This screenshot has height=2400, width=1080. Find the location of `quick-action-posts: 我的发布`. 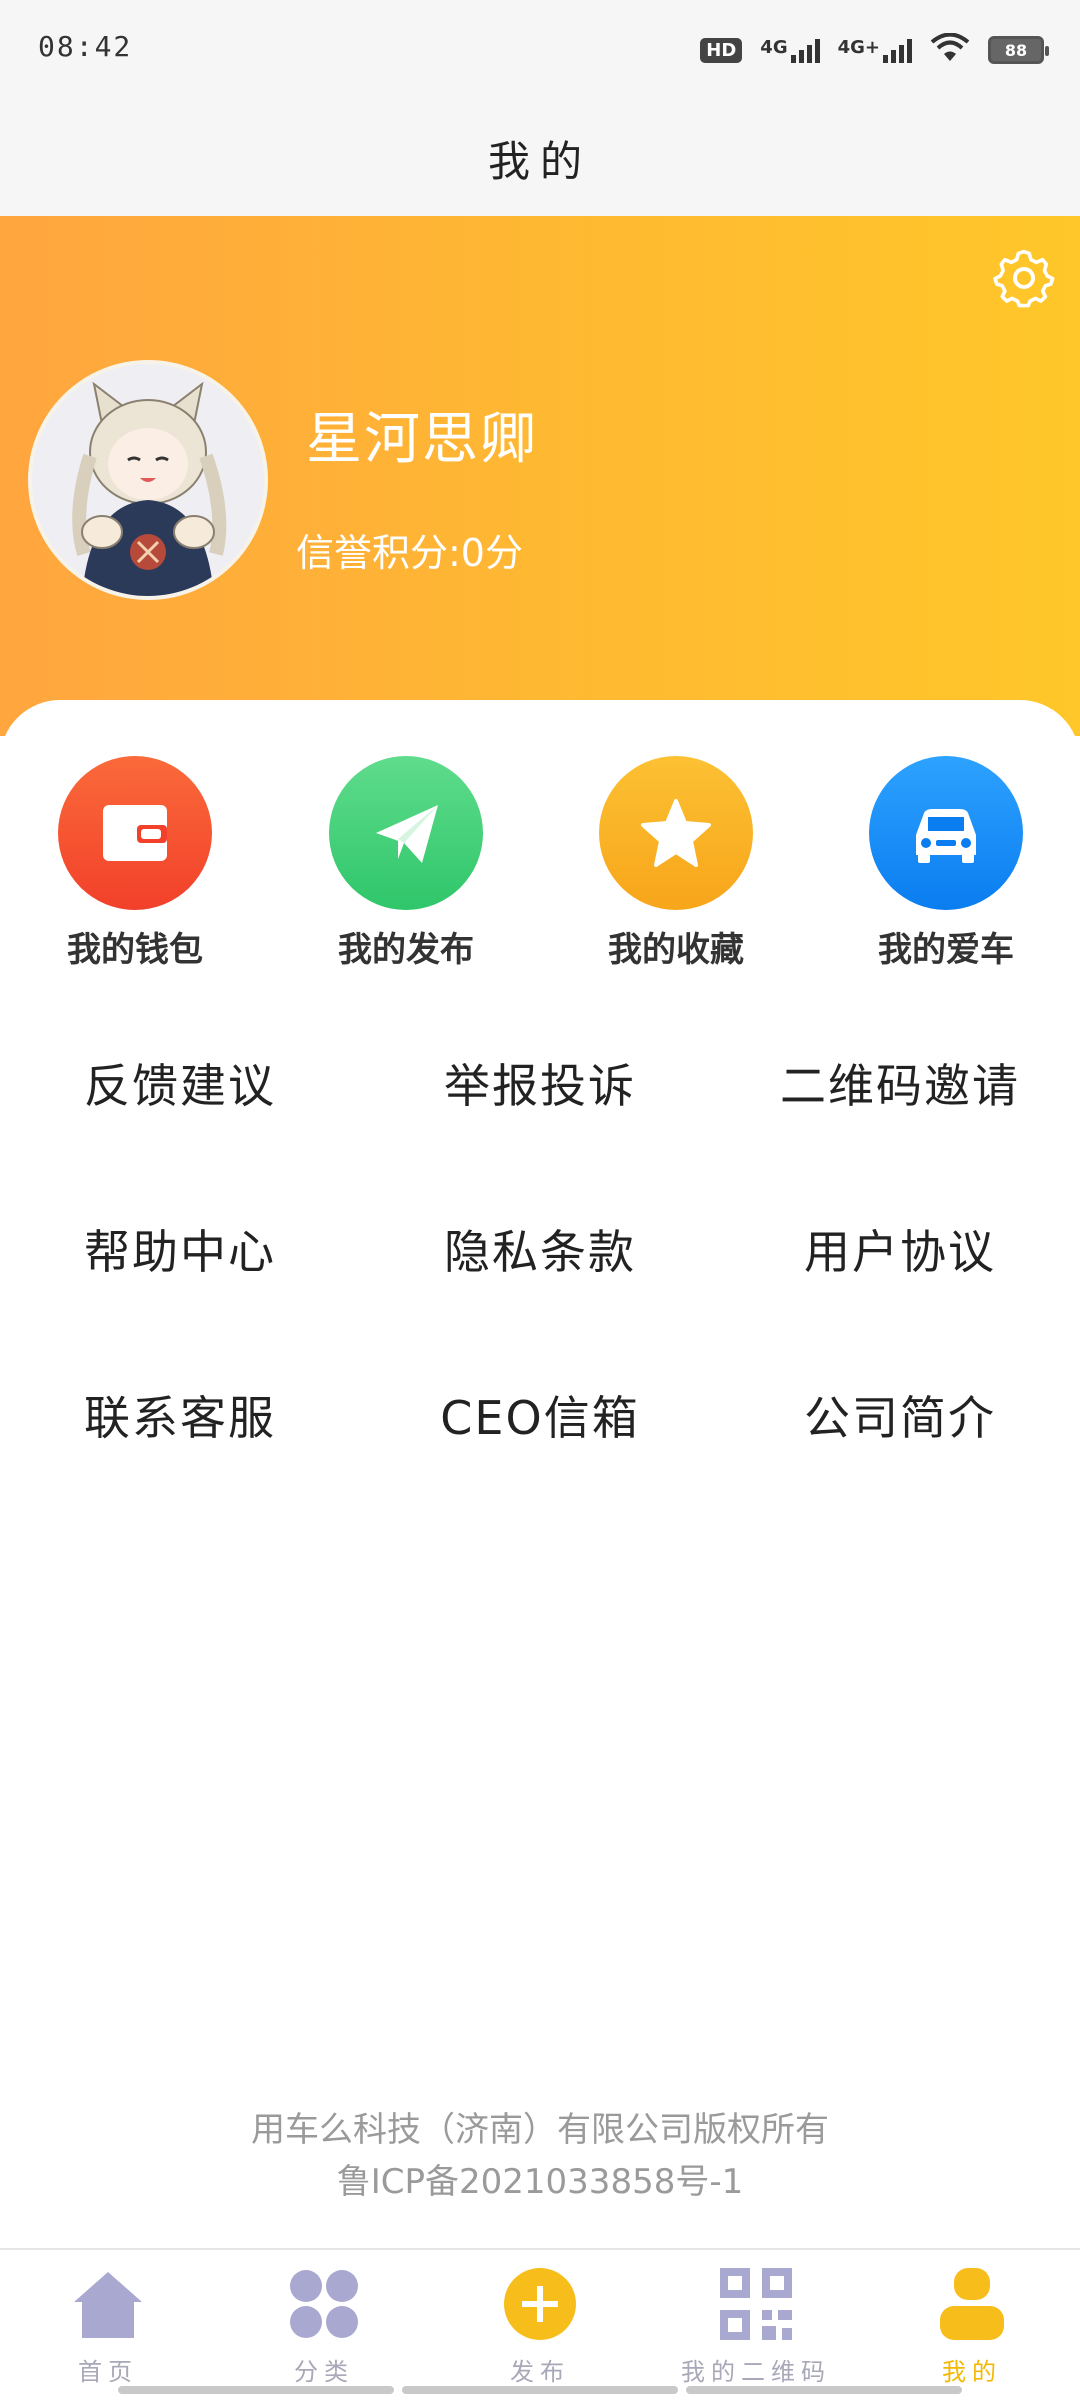

quick-action-posts: 我的发布 is located at coordinates (406, 863).